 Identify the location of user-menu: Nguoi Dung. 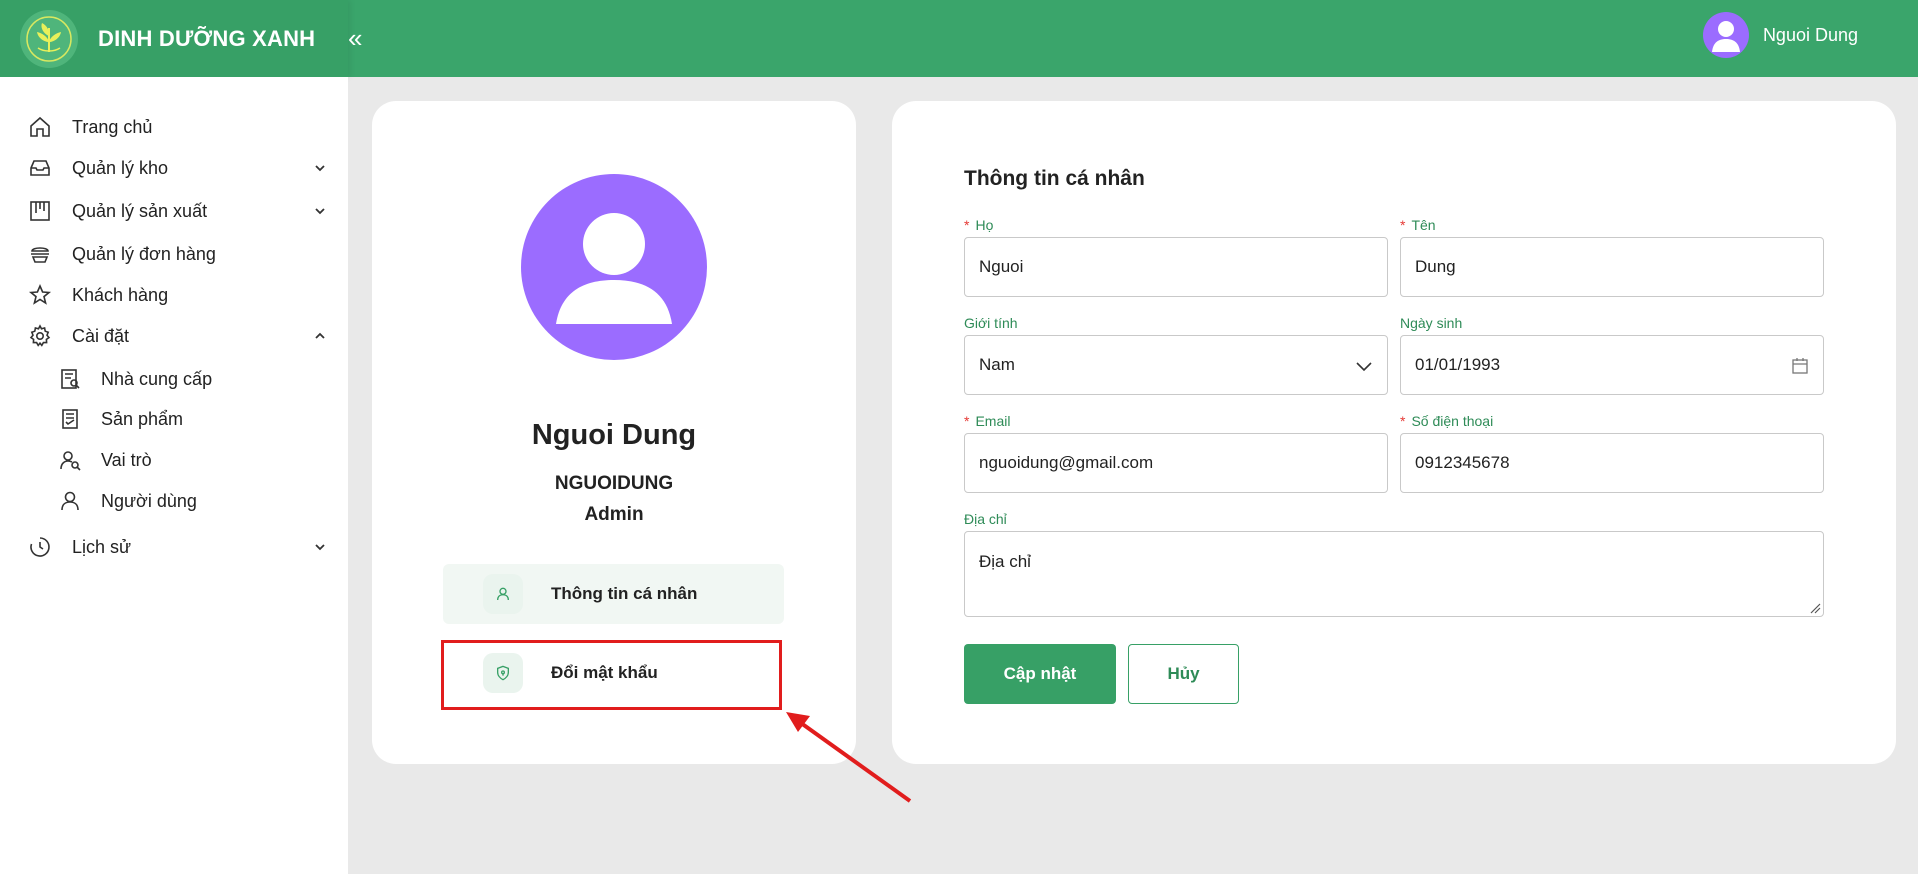
(1780, 35).